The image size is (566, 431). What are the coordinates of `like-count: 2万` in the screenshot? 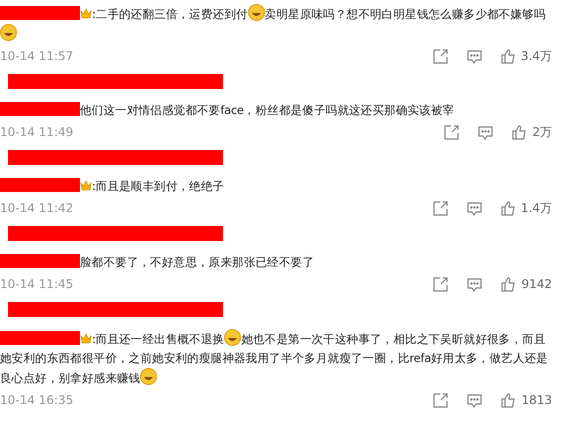 It's located at (542, 132).